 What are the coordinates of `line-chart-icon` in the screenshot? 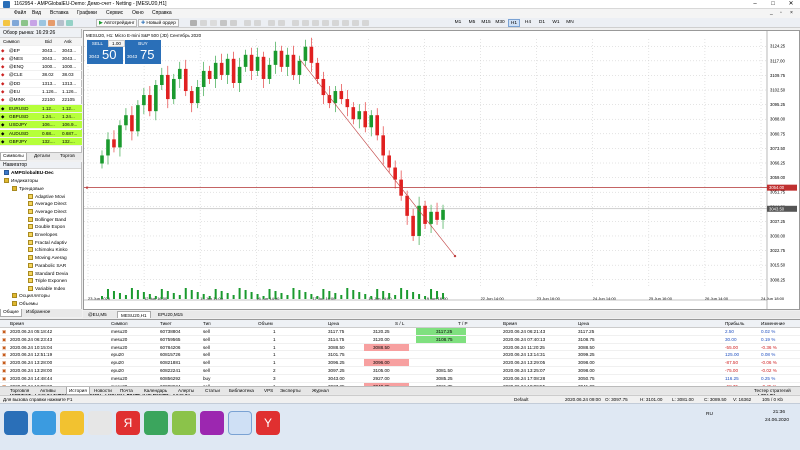 It's located at (233, 23).